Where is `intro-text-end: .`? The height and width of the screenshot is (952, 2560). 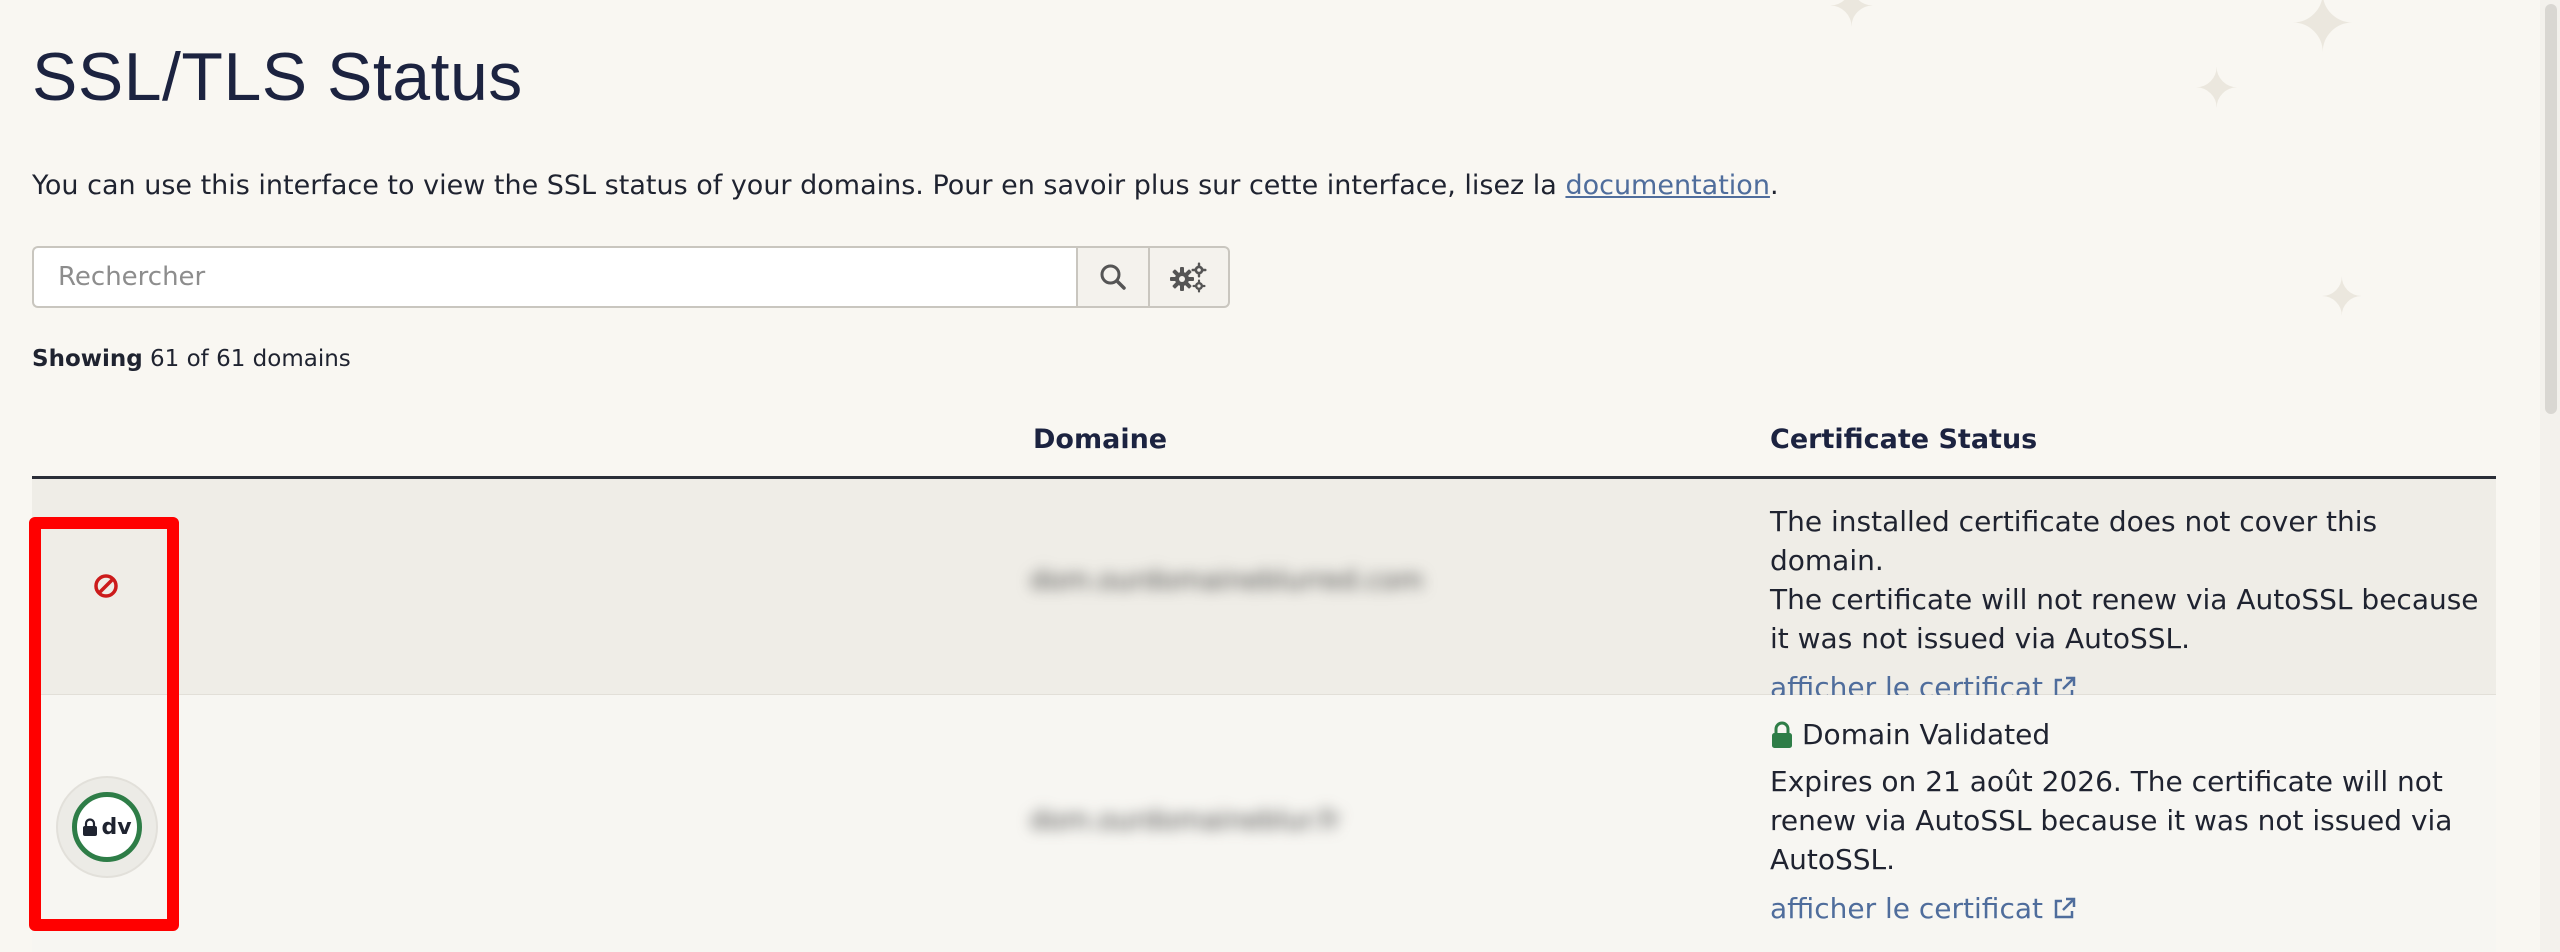
intro-text-end: . is located at coordinates (1774, 185).